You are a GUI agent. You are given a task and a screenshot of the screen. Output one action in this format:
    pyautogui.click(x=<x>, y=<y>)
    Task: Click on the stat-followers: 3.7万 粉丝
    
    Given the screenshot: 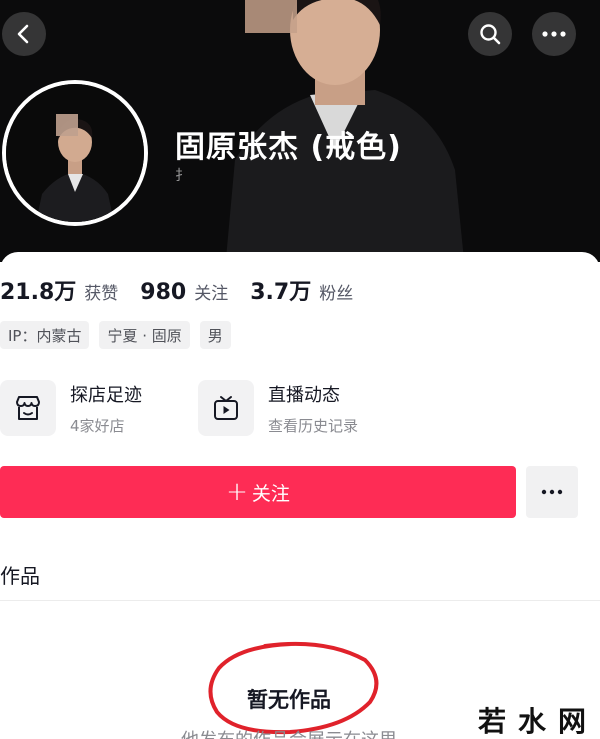 What is the action you would take?
    pyautogui.click(x=301, y=290)
    